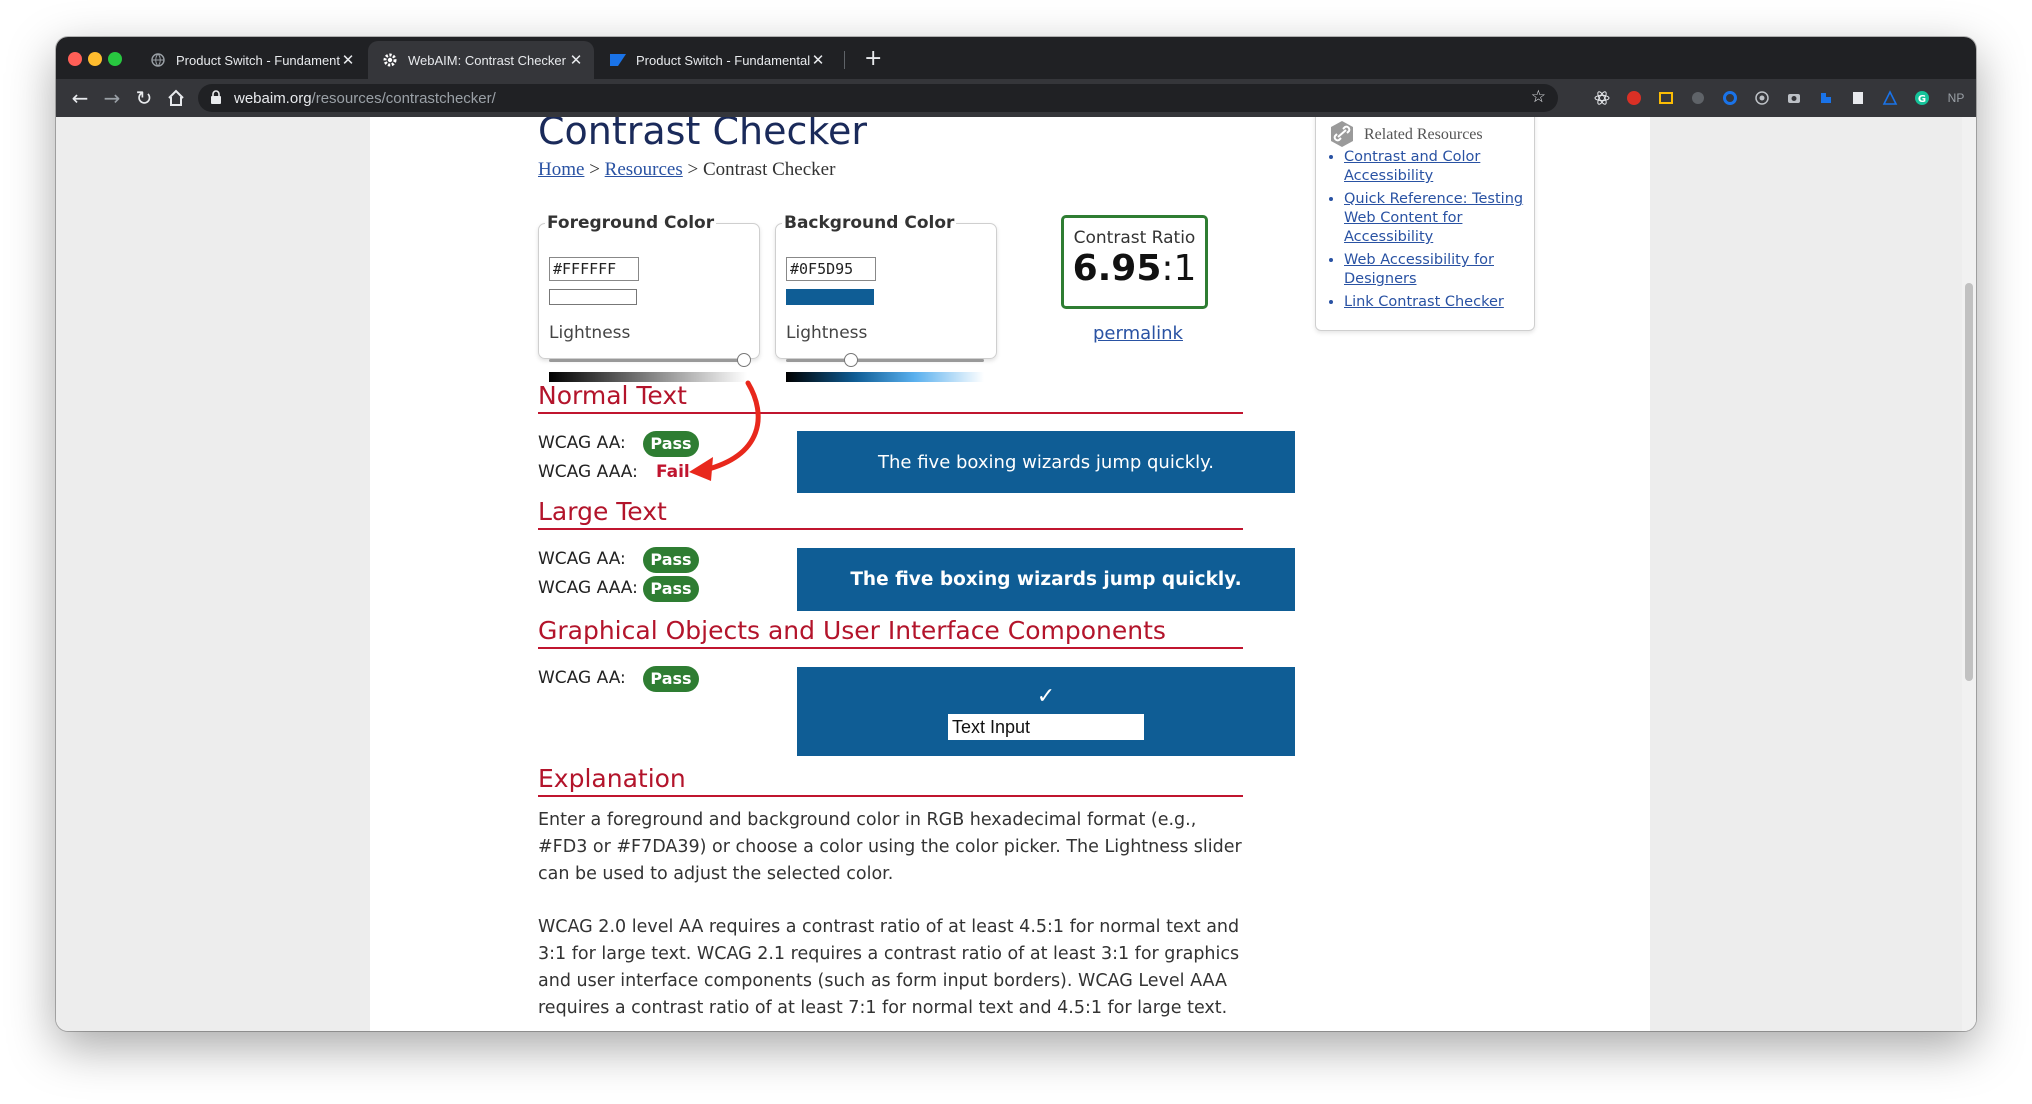  Describe the element at coordinates (1730, 98) in the screenshot. I see `blue-ring-extension-icon` at that location.